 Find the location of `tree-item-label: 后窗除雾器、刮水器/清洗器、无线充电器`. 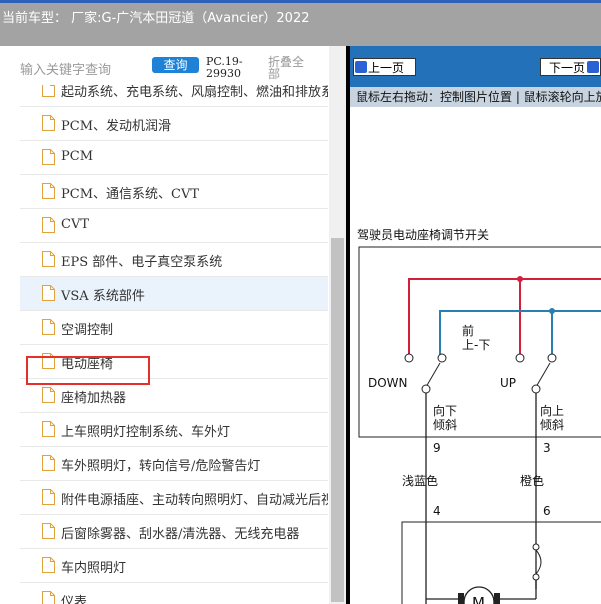

tree-item-label: 后窗除雾器、刮水器/清洗器、无线充电器 is located at coordinates (180, 534).